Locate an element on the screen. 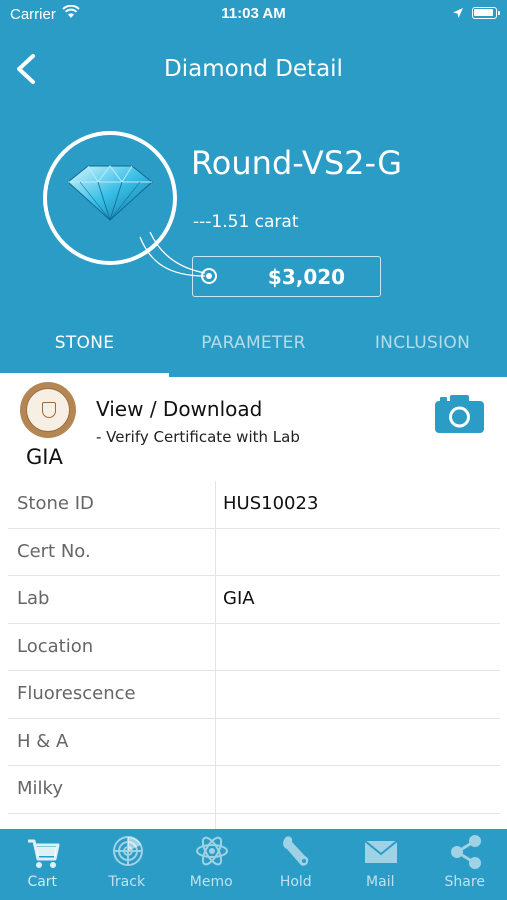 This screenshot has width=507, height=900. tabbar-hold: Hold is located at coordinates (296, 864).